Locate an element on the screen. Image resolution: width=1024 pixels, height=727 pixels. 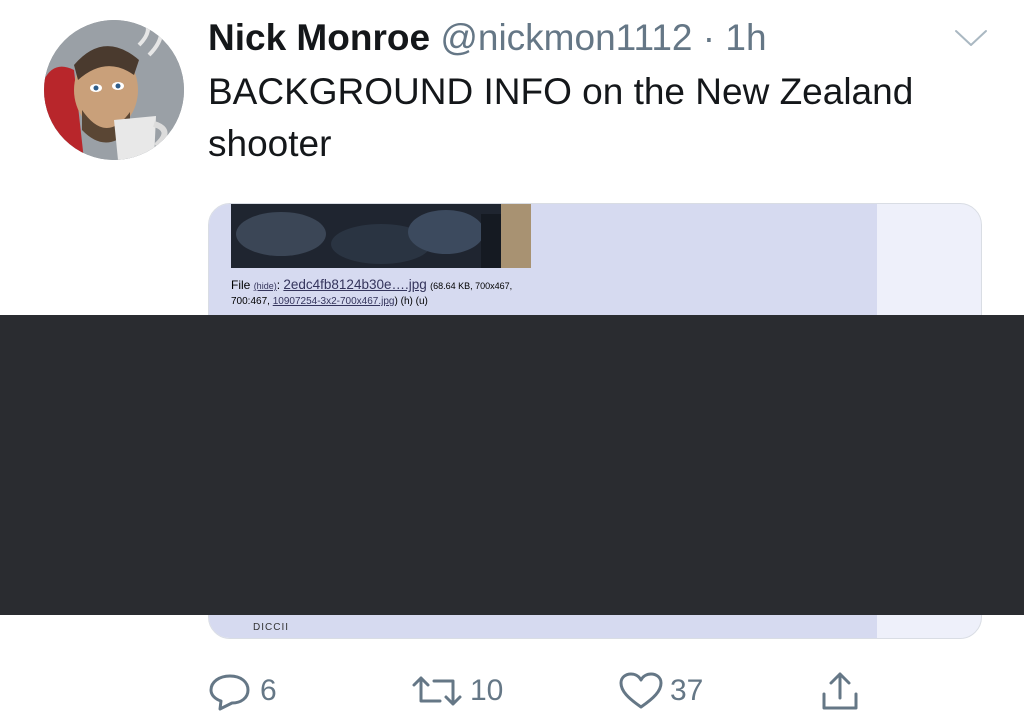
chevron-down-icon is located at coordinates (971, 38).